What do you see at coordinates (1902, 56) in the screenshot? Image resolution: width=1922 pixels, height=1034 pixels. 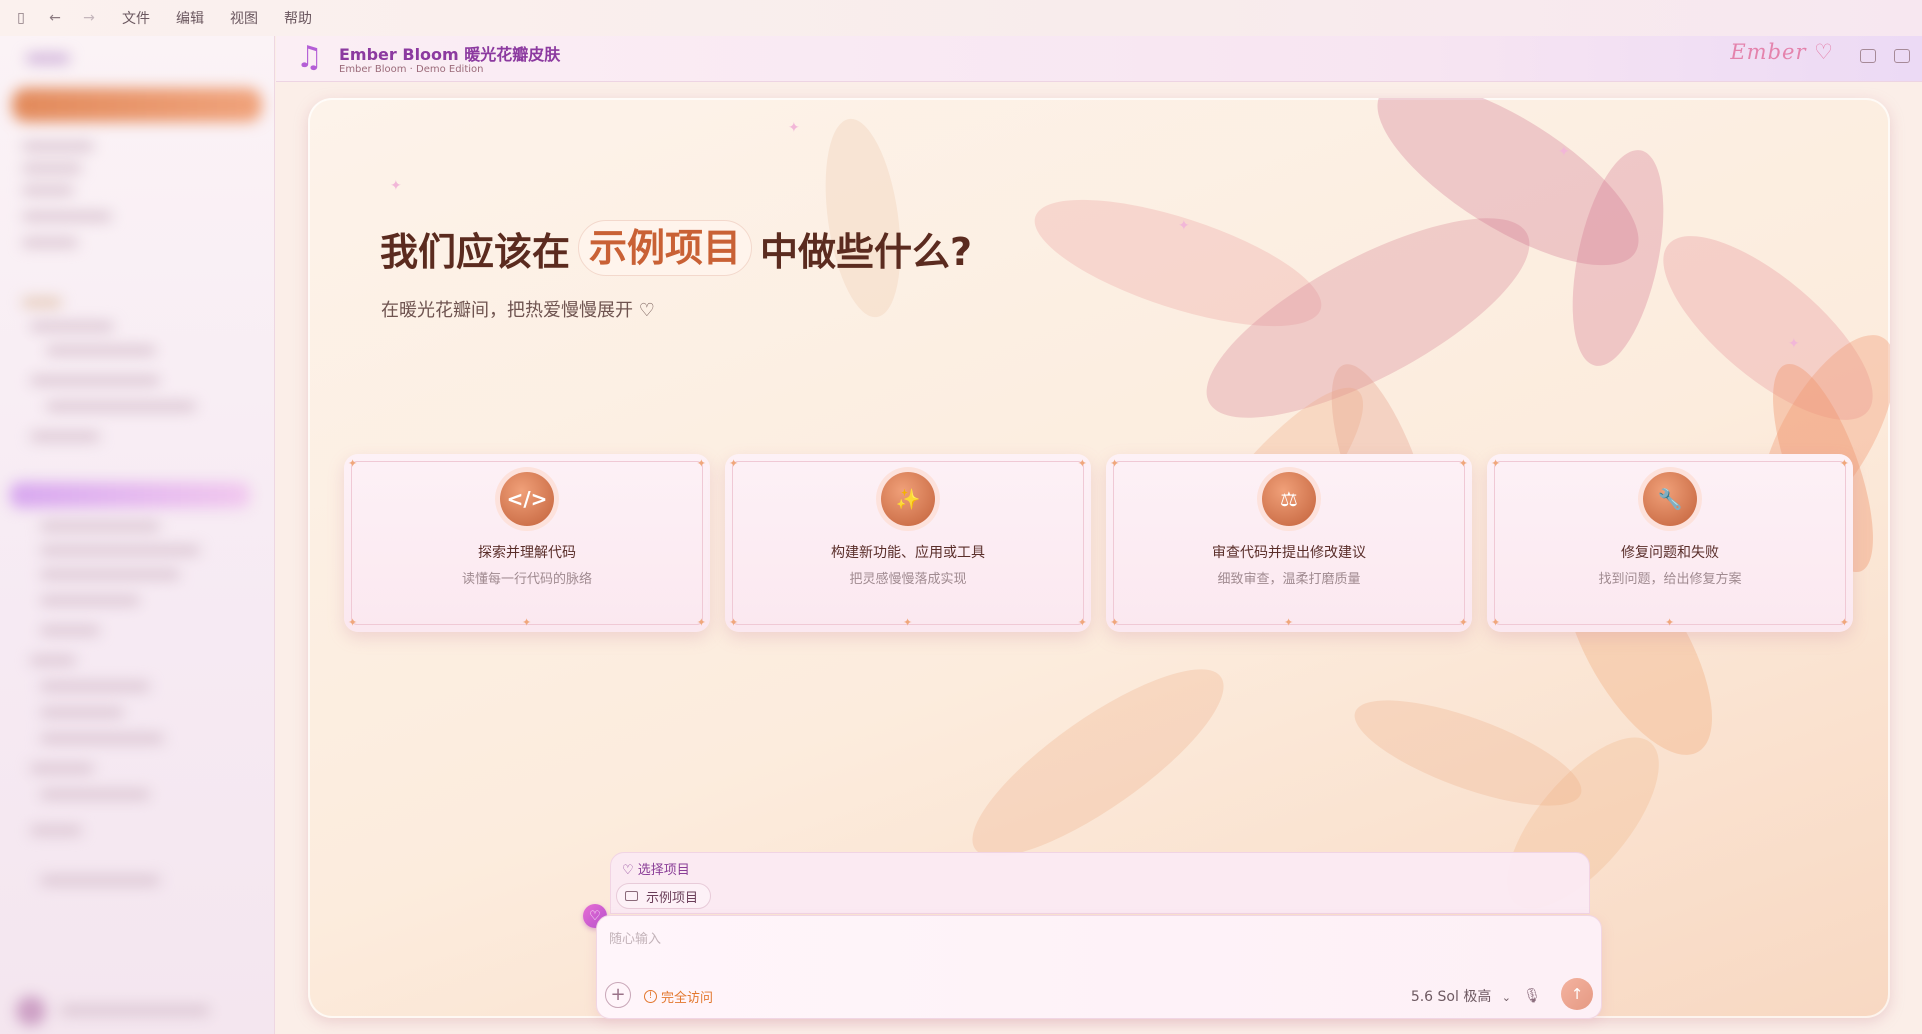 I see `sidebar-right-toggle-icon` at bounding box center [1902, 56].